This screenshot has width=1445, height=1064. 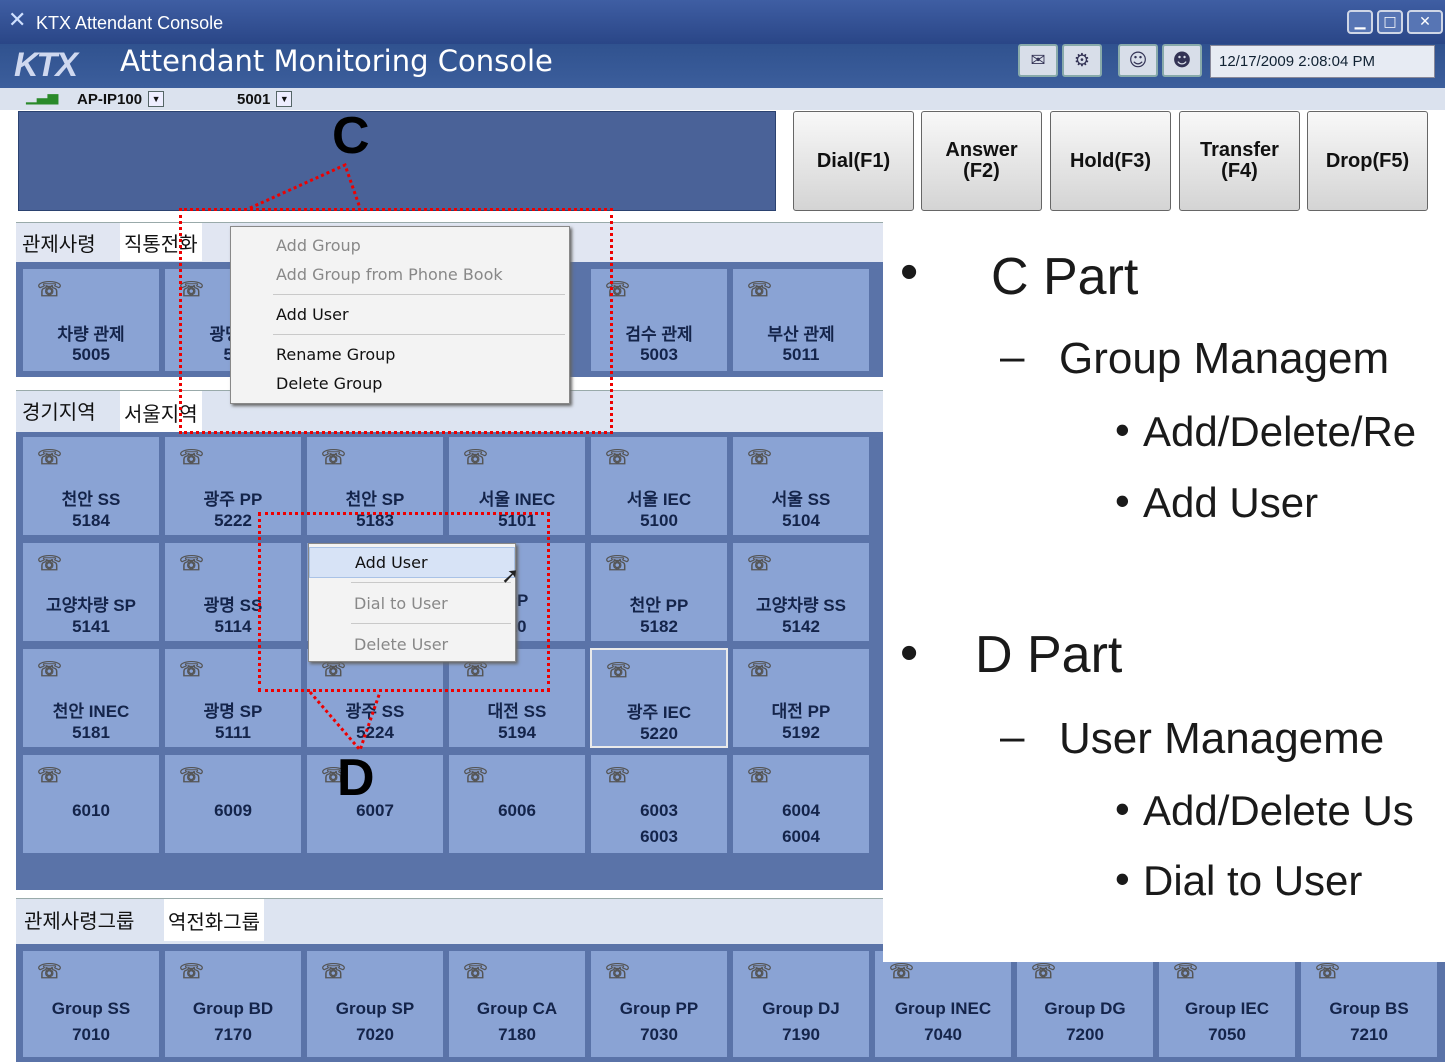 What do you see at coordinates (305, 186) in the screenshot?
I see `arrow-c` at bounding box center [305, 186].